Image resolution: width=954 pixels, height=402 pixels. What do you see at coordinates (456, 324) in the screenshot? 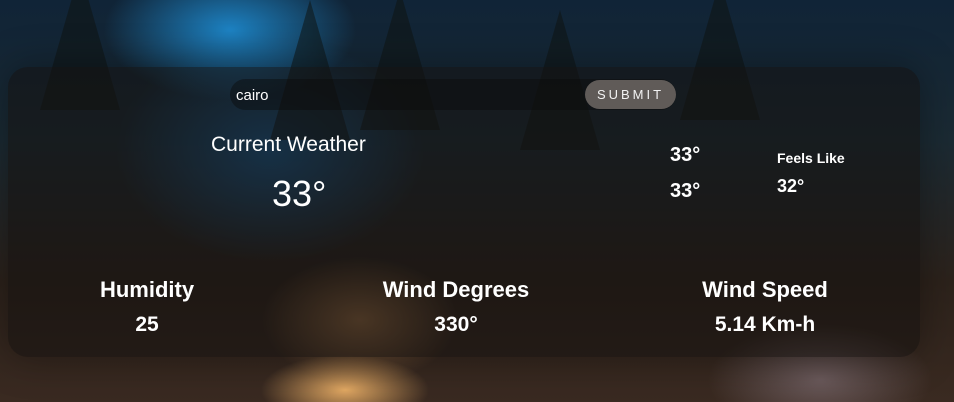
I see `wind-degrees-value: 330°` at bounding box center [456, 324].